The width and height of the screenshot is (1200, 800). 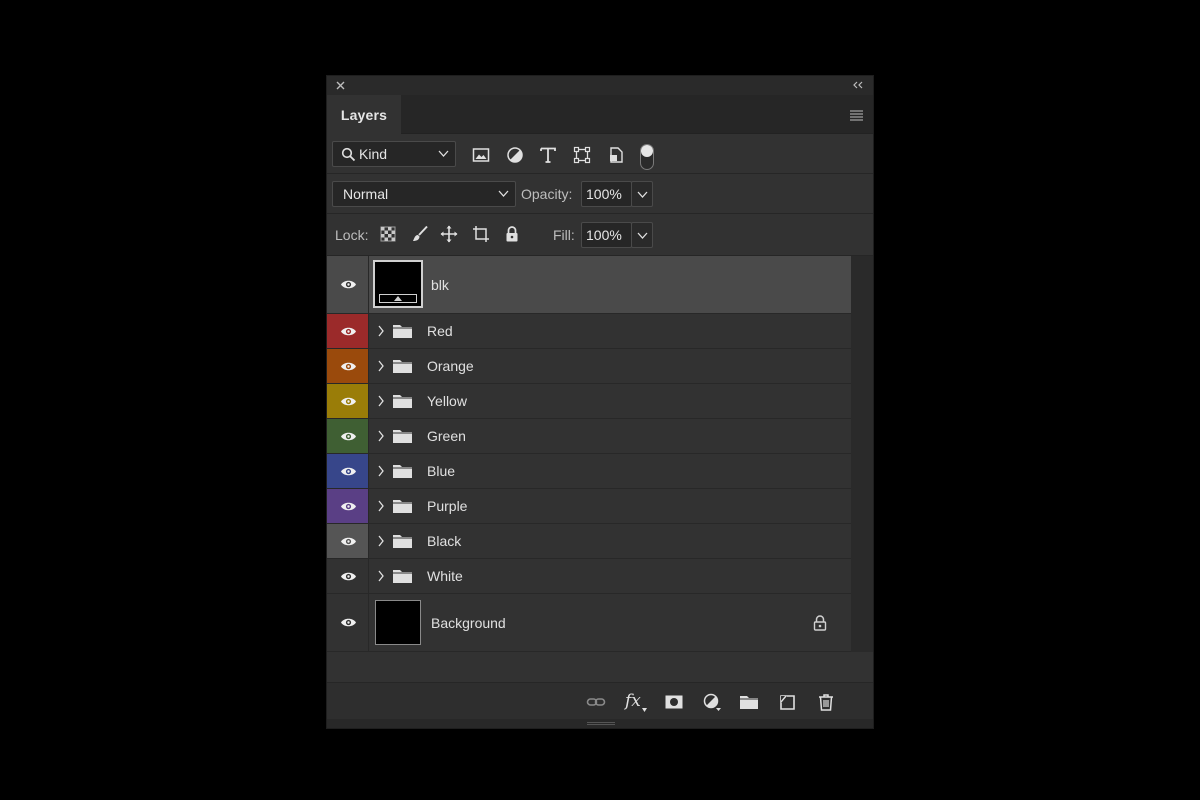 What do you see at coordinates (449, 234) in the screenshot?
I see `lock-position-icon` at bounding box center [449, 234].